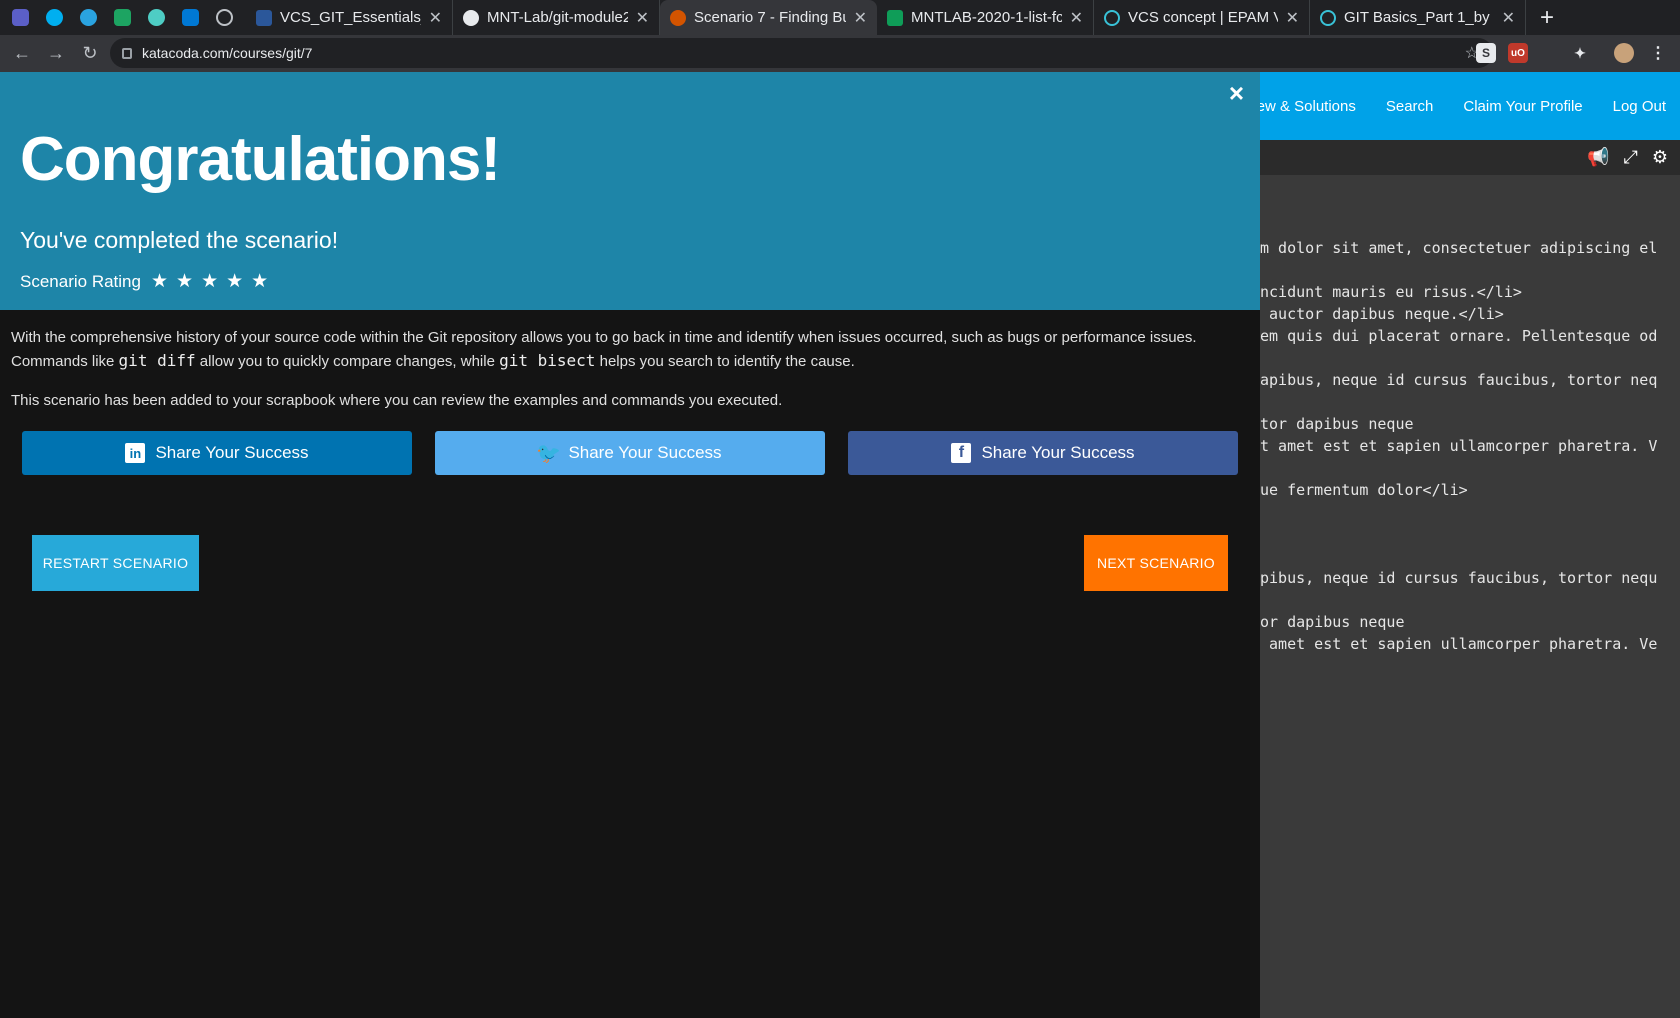 This screenshot has height=1018, width=1680. What do you see at coordinates (1391, 292) in the screenshot?
I see `code-line: ncidunt mauris eu risus.</li>` at bounding box center [1391, 292].